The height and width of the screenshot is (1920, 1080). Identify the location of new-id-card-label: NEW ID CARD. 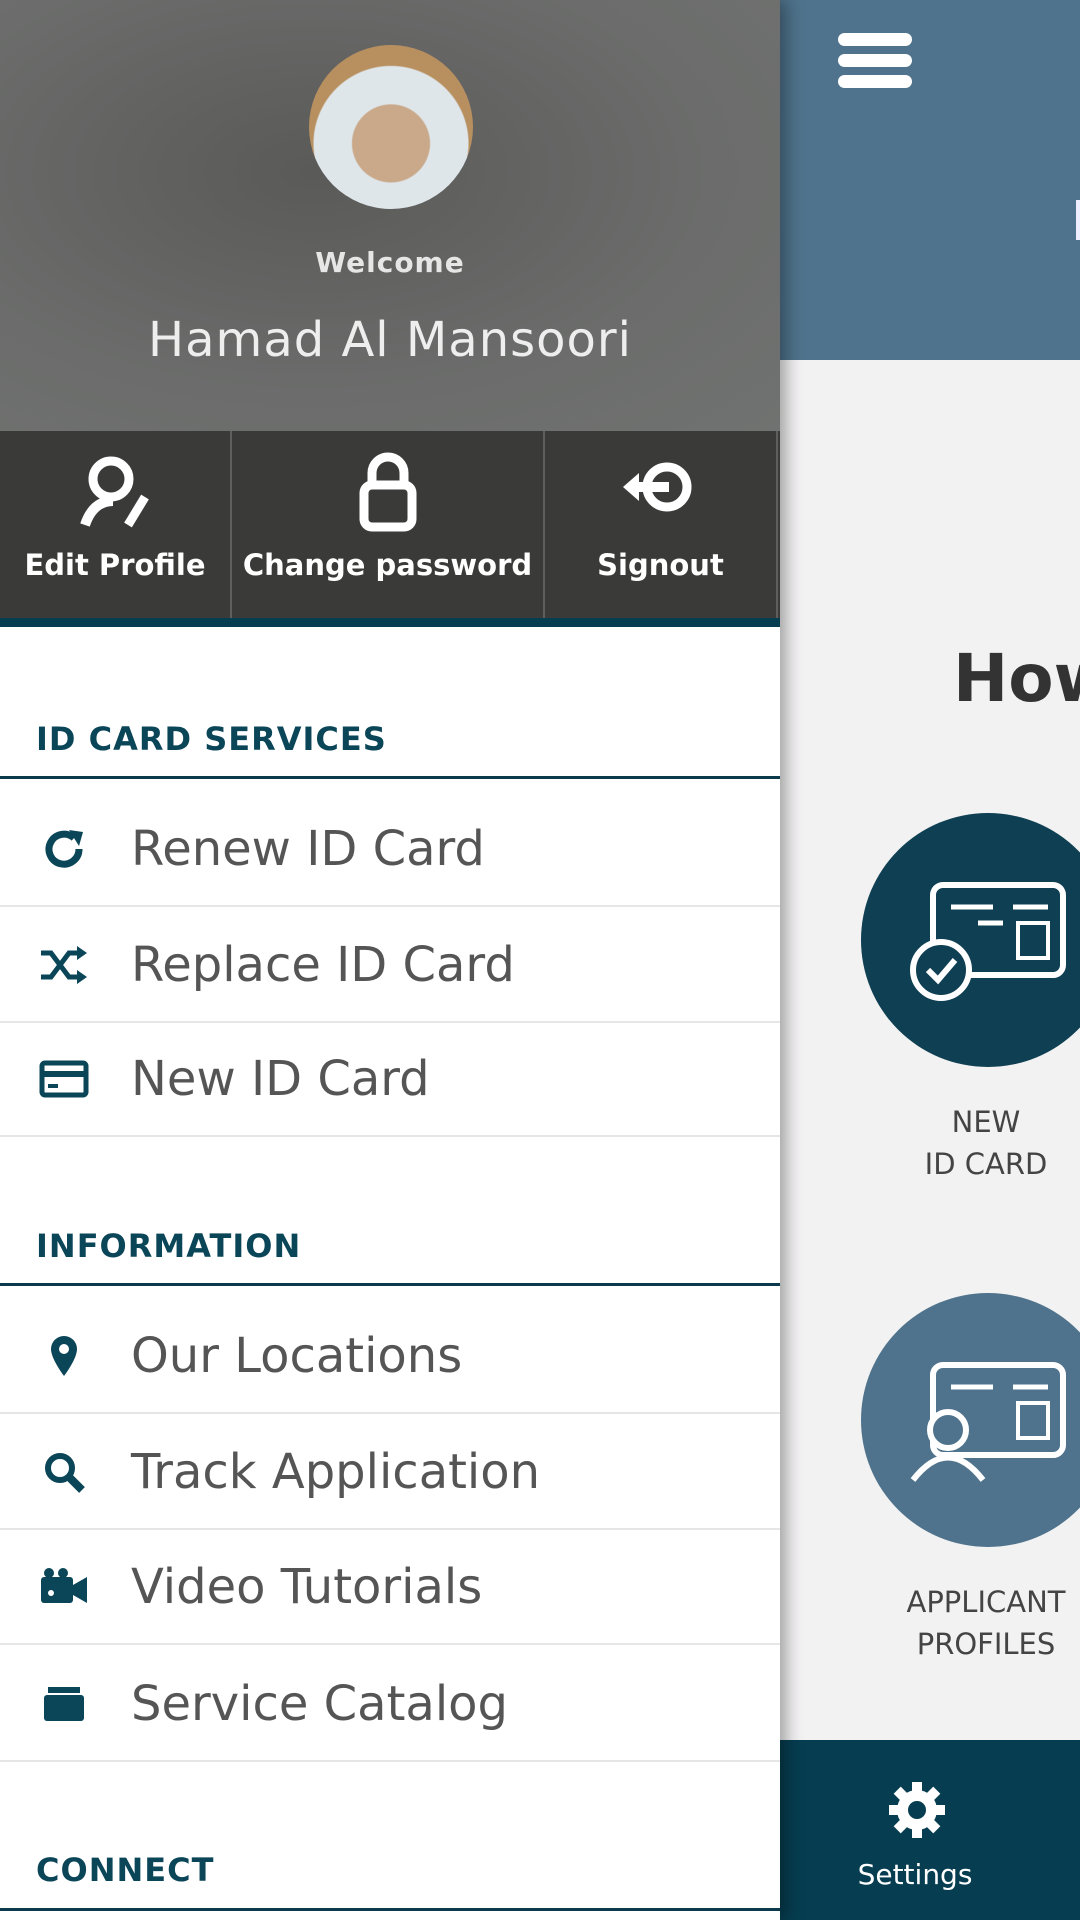
(986, 1143).